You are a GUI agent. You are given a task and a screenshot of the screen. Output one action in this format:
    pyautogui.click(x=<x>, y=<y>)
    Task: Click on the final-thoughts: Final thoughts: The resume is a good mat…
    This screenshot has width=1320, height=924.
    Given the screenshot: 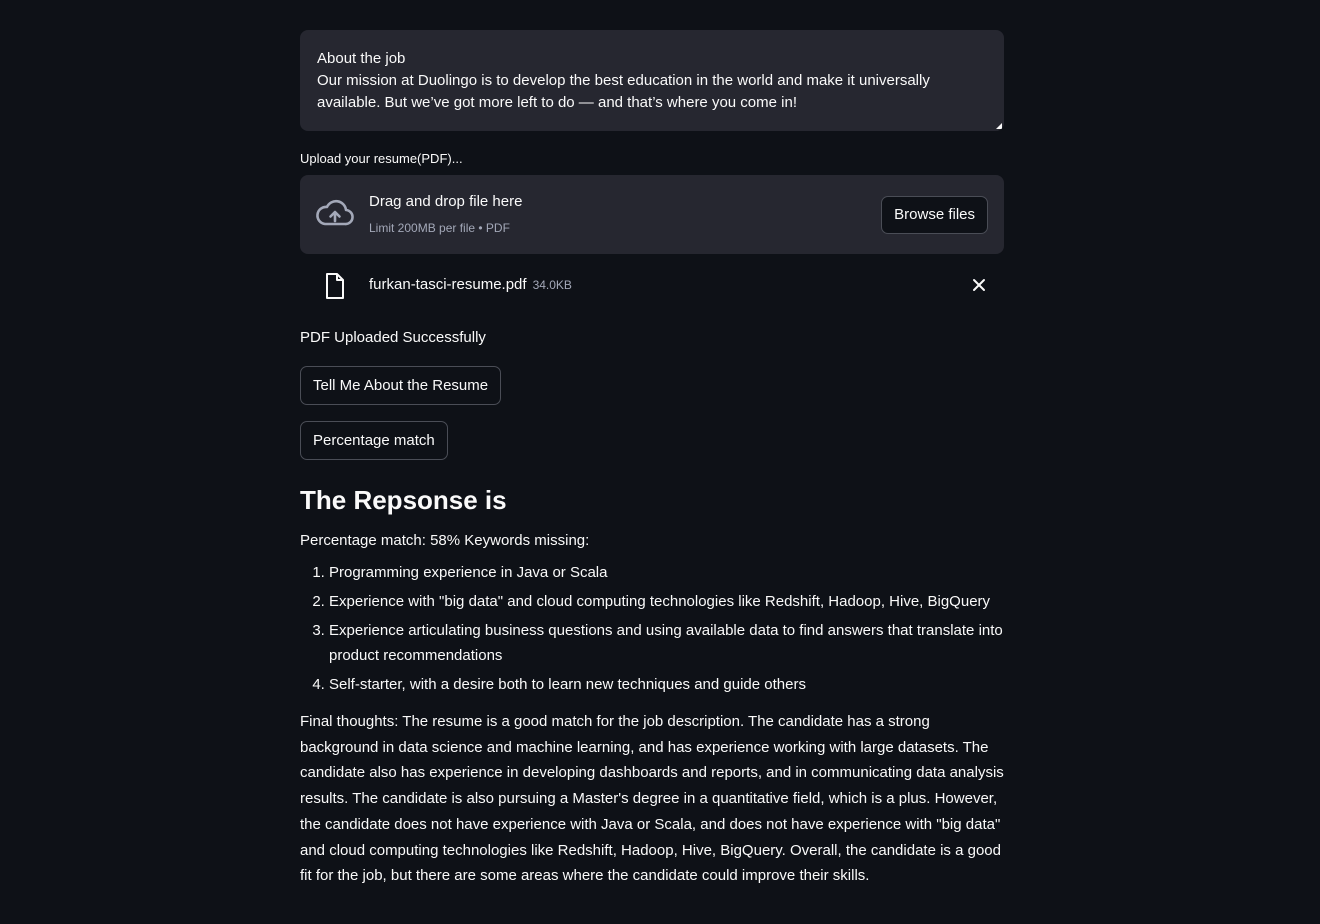 What is the action you would take?
    pyautogui.click(x=652, y=799)
    